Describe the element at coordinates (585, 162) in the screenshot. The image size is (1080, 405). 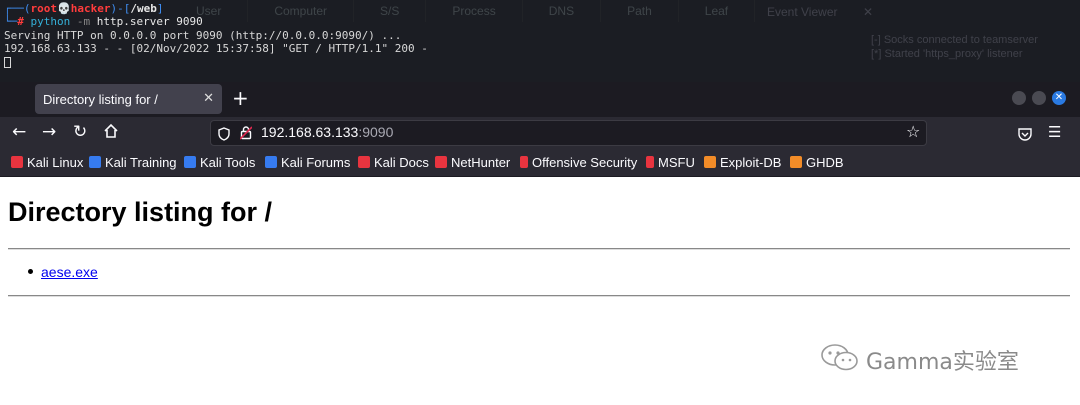
I see `bookmark-label: Offensive Security` at that location.